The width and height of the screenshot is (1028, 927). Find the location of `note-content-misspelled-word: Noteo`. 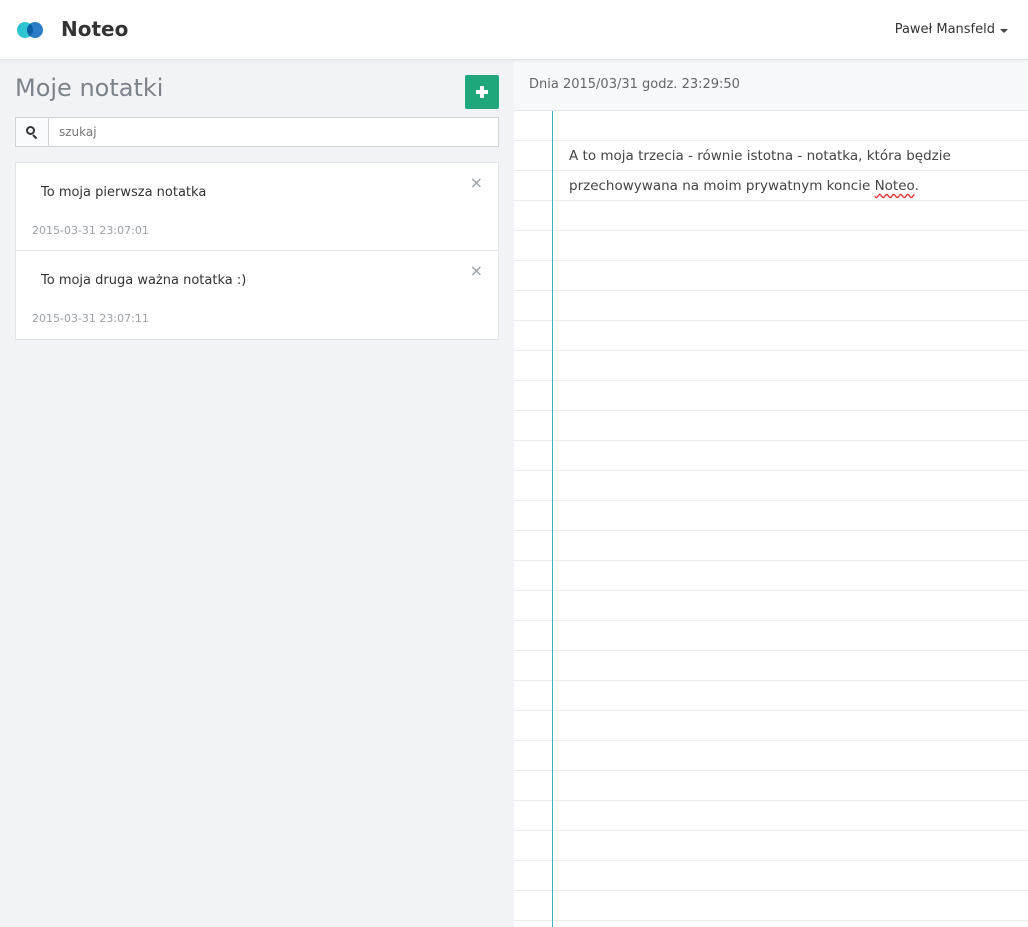

note-content-misspelled-word: Noteo is located at coordinates (894, 186).